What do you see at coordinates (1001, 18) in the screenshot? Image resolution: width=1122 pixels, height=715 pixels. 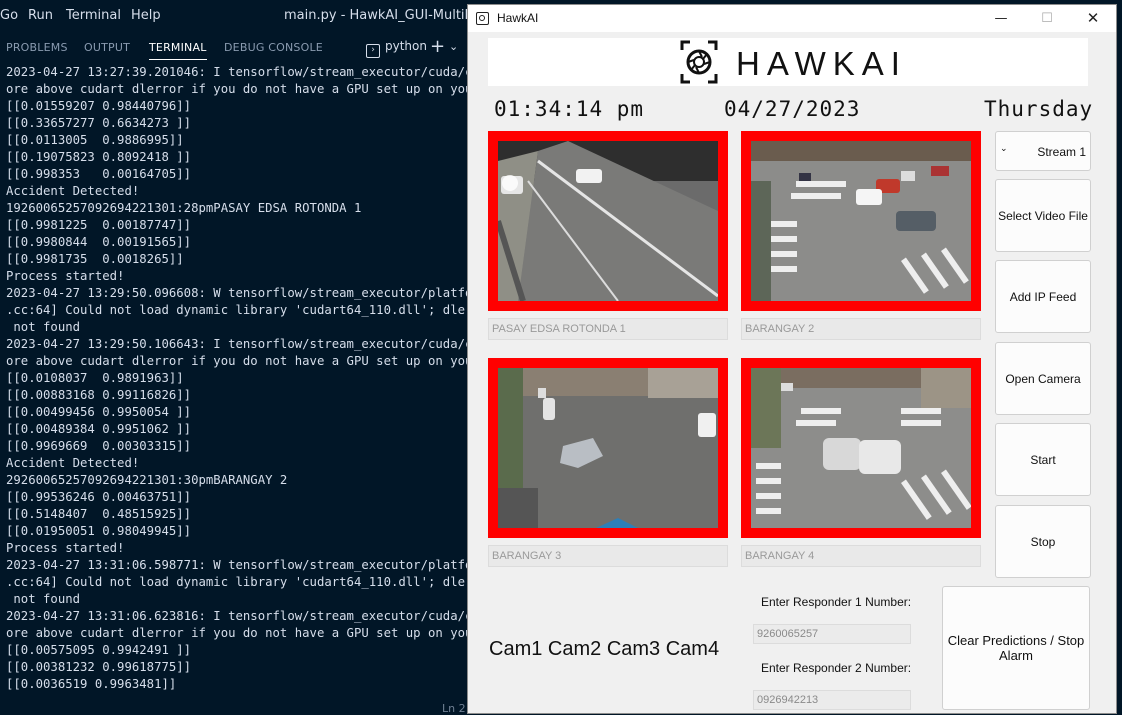 I see `minimize-button: —` at bounding box center [1001, 18].